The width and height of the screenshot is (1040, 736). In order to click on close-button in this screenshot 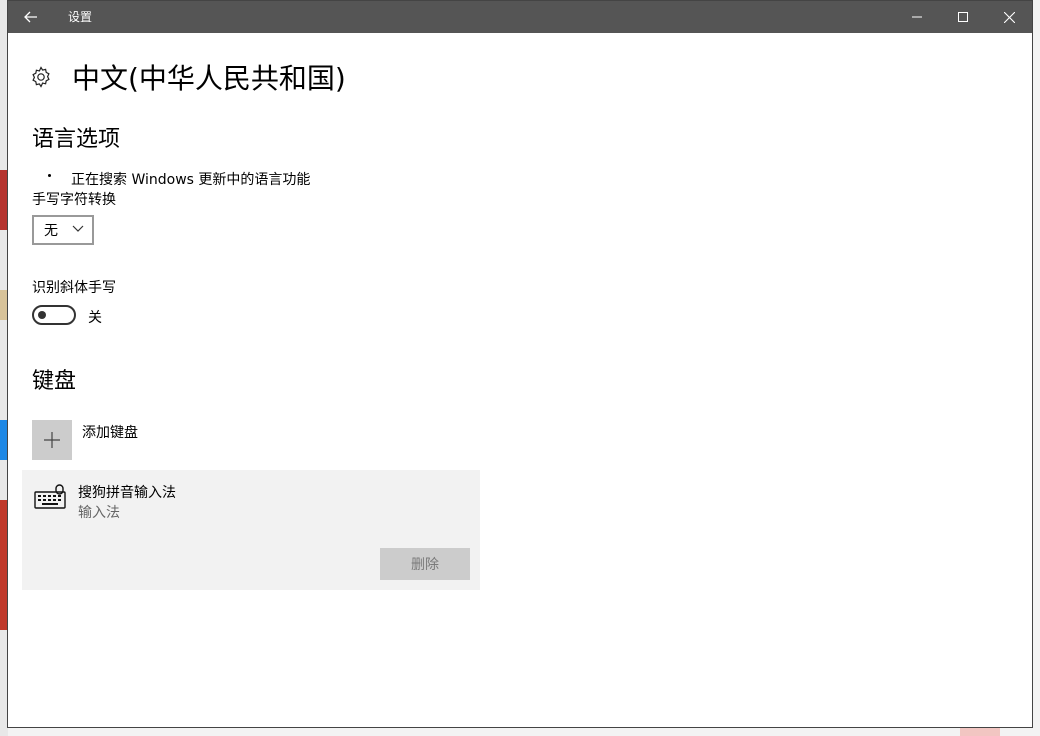, I will do `click(1009, 17)`.